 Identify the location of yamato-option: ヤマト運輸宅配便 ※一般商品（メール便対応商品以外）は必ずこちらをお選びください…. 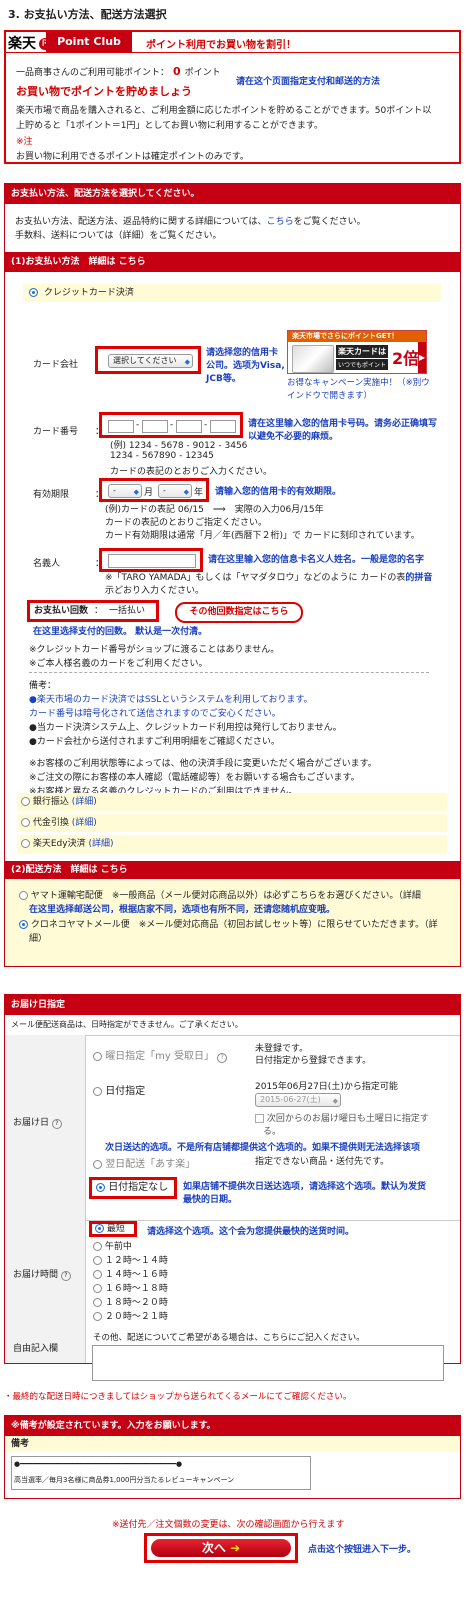
(220, 894).